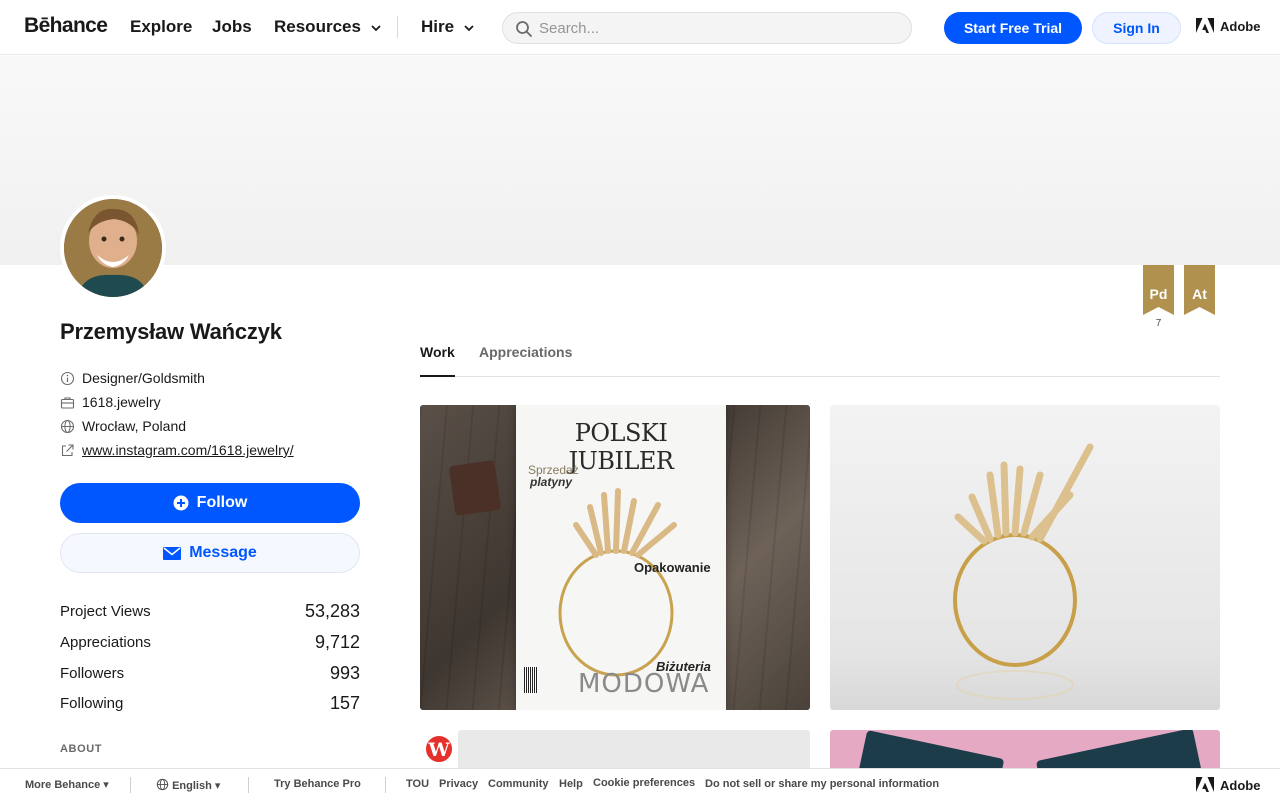 The width and height of the screenshot is (1280, 800). Describe the element at coordinates (161, 27) in the screenshot. I see `nav-explore: Explore` at that location.